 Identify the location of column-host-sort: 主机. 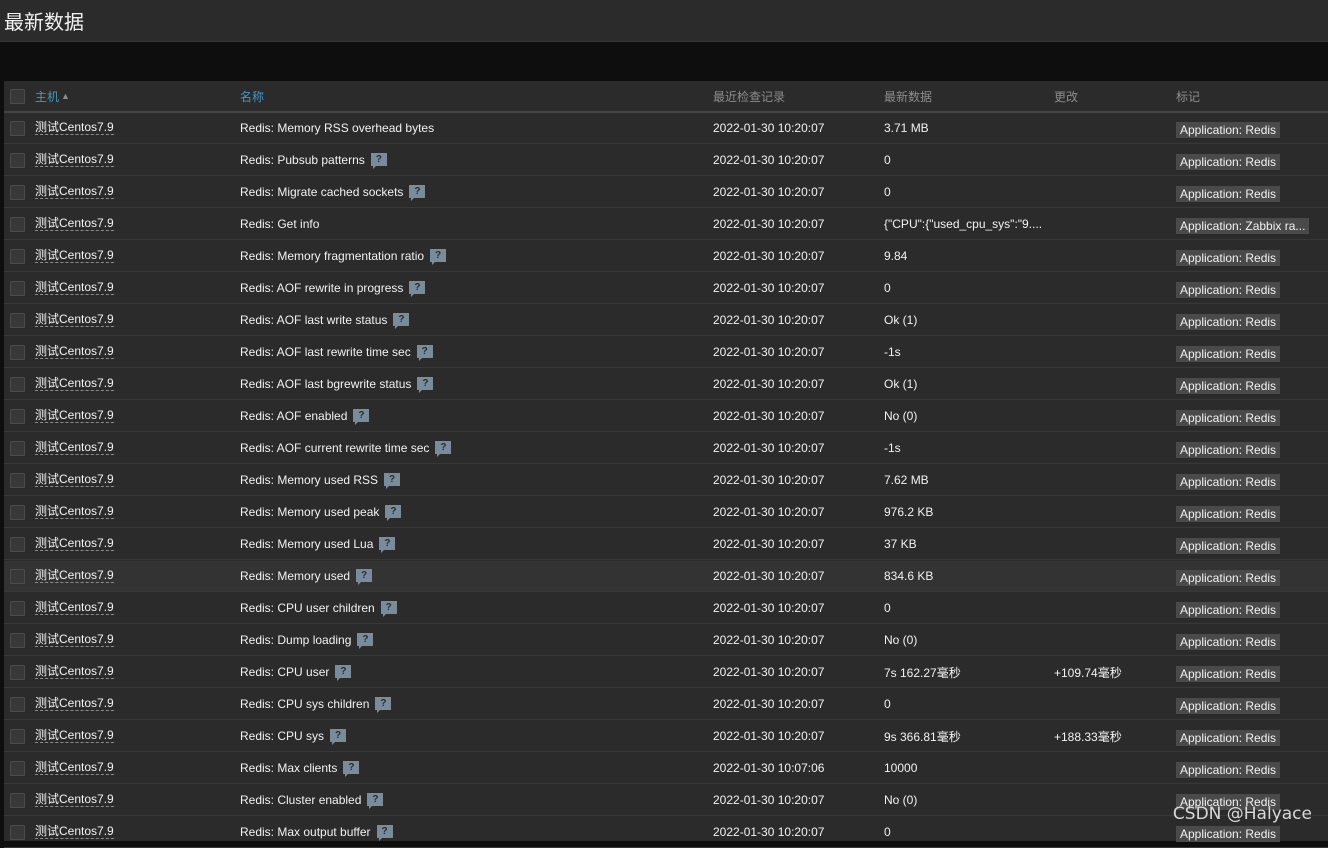
(47, 96).